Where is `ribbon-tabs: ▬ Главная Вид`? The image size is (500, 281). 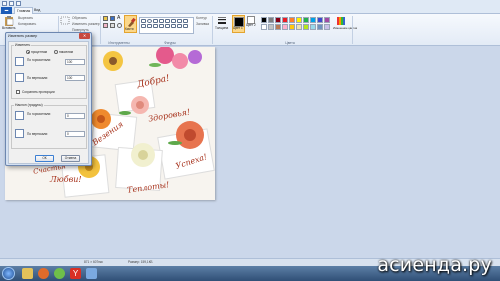
ribbon-tabs: ▬ Главная Вид is located at coordinates (250, 10).